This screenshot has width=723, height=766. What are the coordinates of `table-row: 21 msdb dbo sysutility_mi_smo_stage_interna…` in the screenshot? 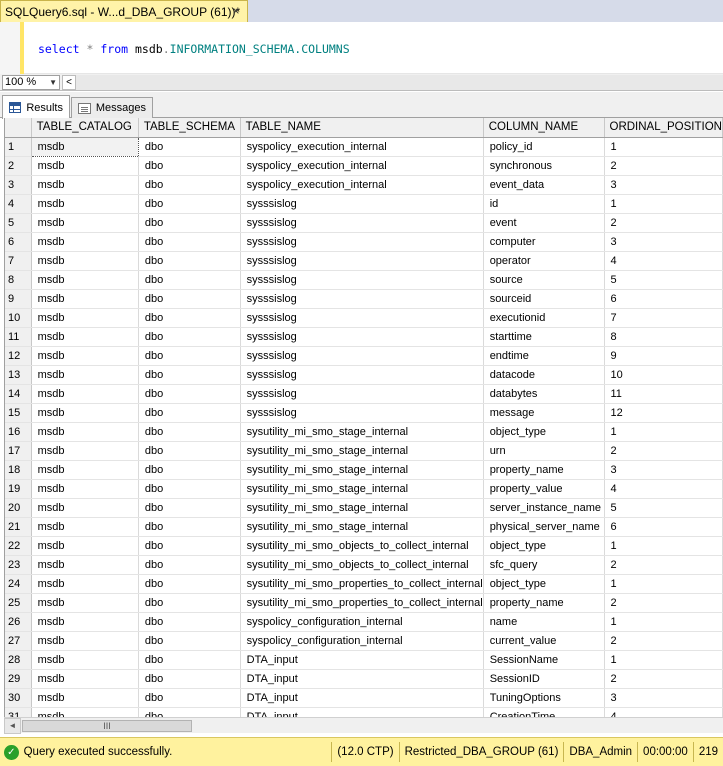 It's located at (364, 527).